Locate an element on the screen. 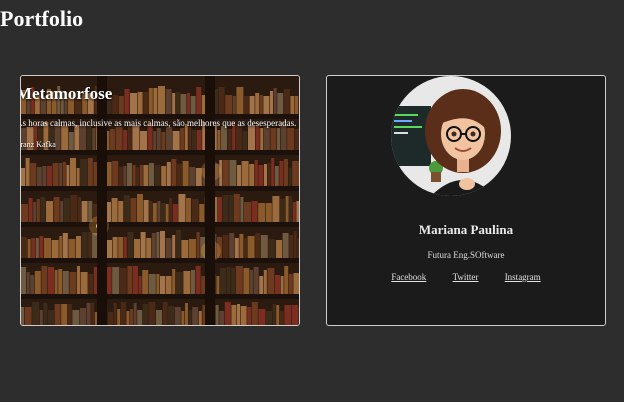  social-links: Facebook Twitter Instagram is located at coordinates (466, 277).